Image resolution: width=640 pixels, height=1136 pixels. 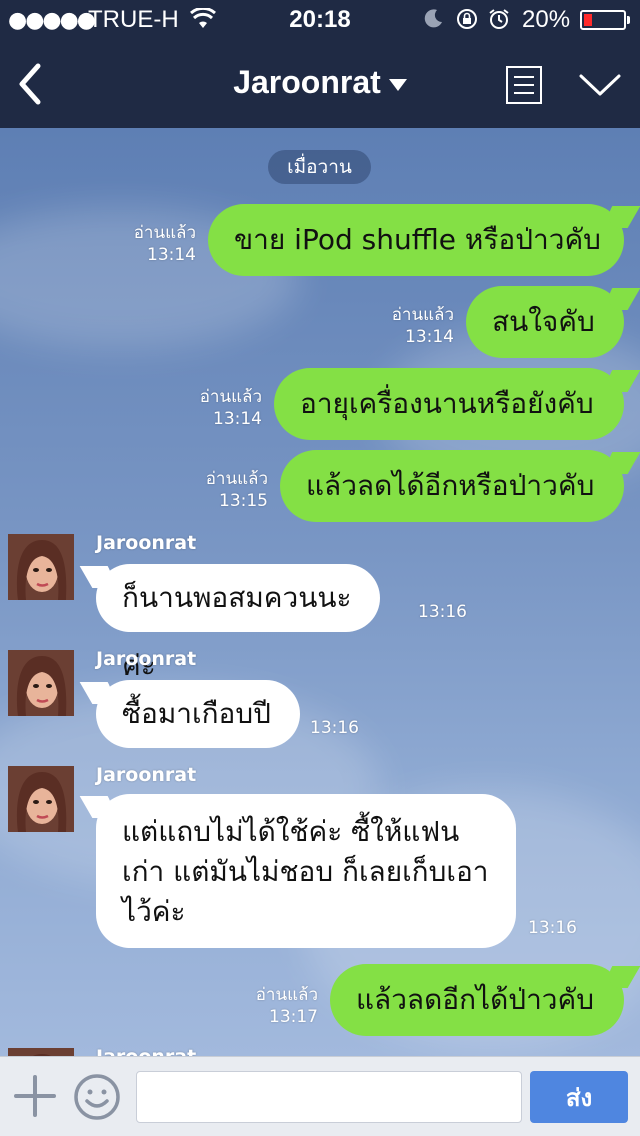 I want to click on outgoing-message-bubble: ขาย iPod shuffle หรือป่าวคับ, so click(x=424, y=240).